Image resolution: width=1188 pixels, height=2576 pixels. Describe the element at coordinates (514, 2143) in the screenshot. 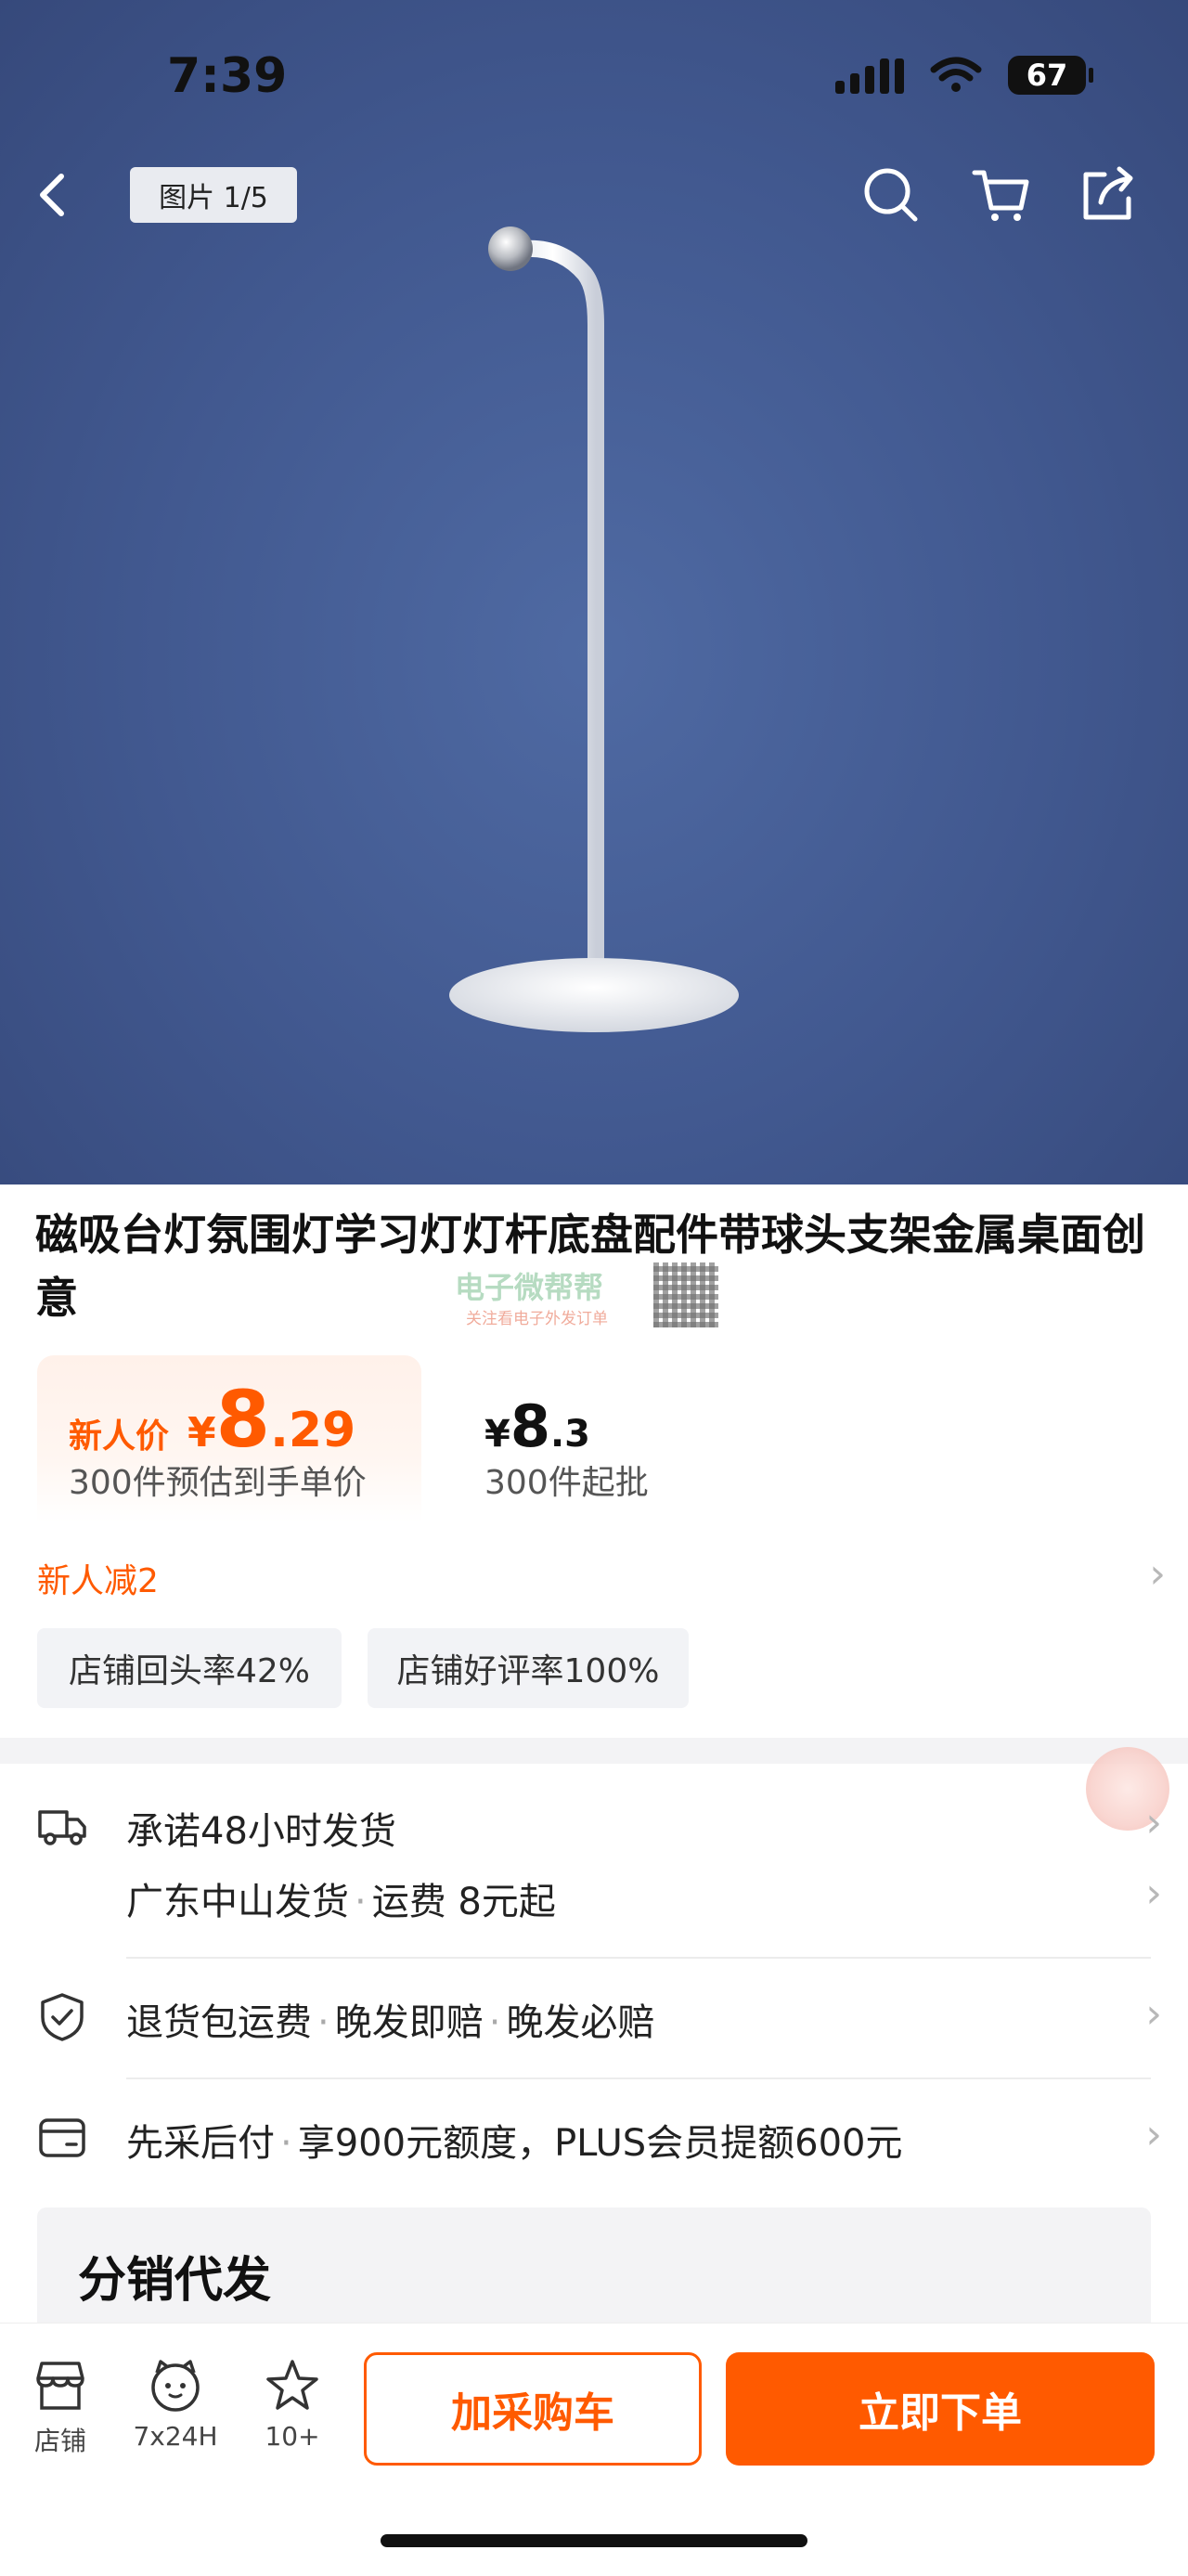

I see `pay-later: 先采后付 · 享900元额度，PLUS会员提额600元` at that location.